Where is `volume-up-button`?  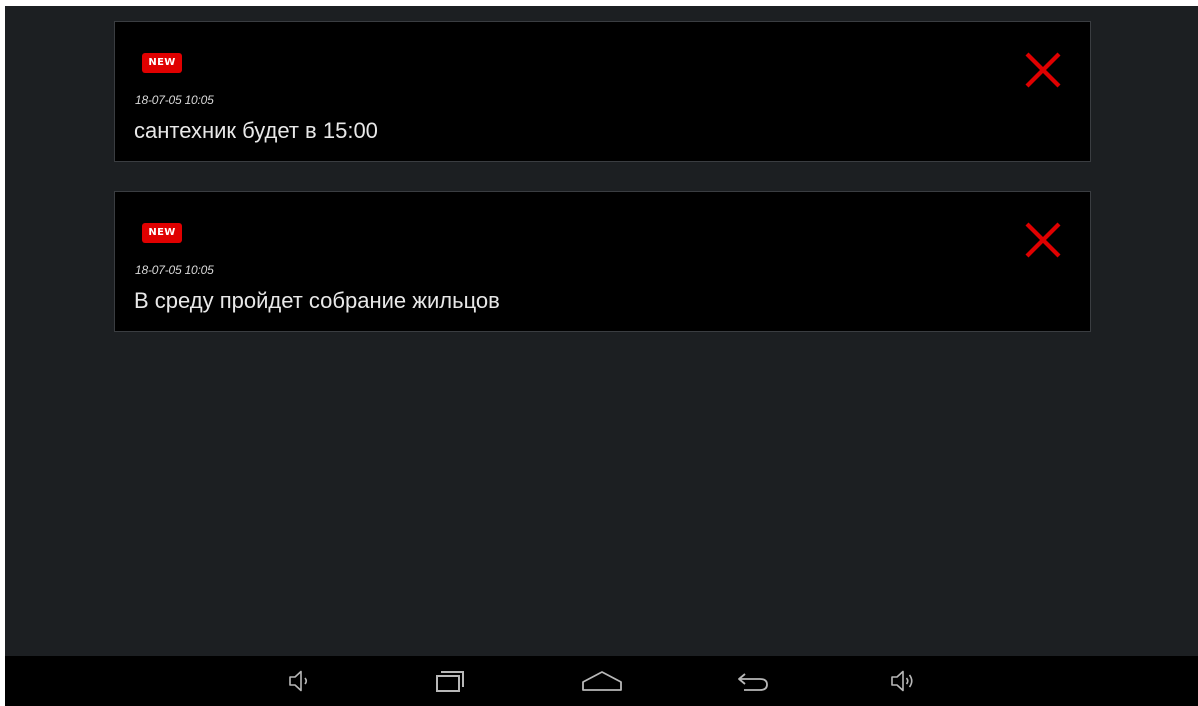
volume-up-button is located at coordinates (902, 681).